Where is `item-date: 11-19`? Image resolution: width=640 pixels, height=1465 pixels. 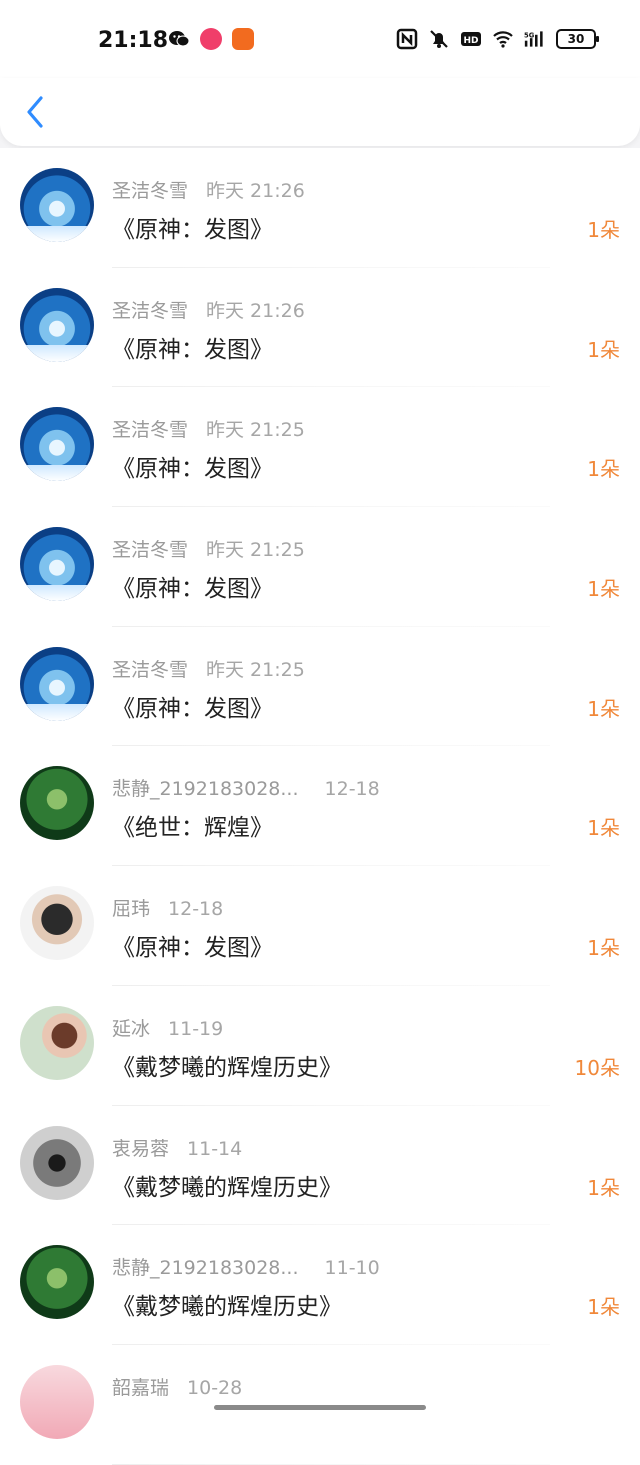
item-date: 11-19 is located at coordinates (196, 1028).